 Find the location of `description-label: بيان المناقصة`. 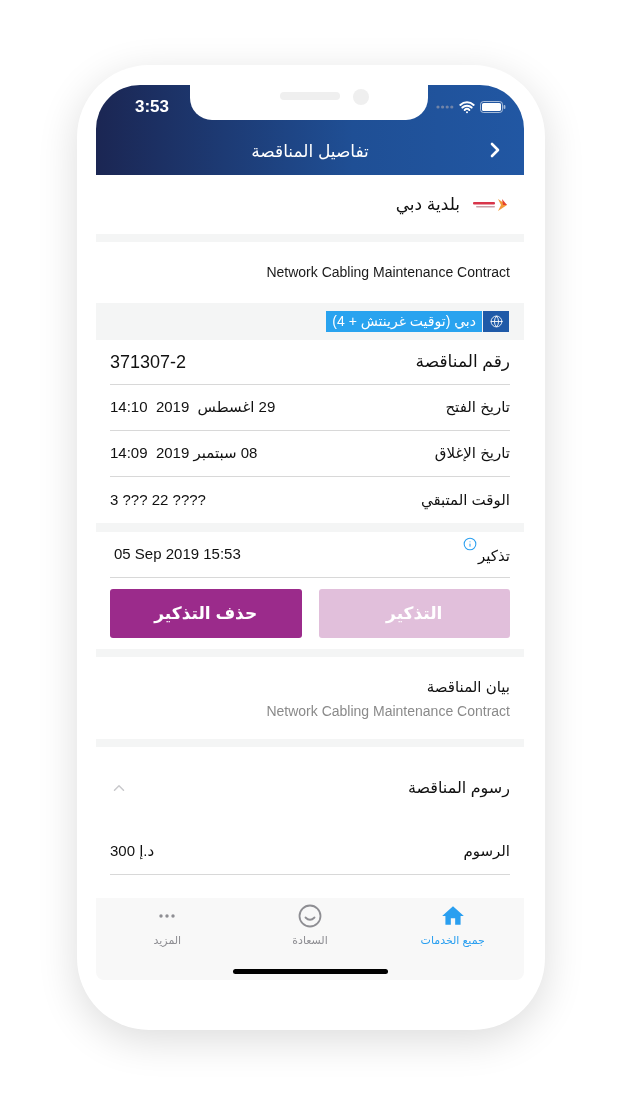

description-label: بيان المناقصة is located at coordinates (468, 686).